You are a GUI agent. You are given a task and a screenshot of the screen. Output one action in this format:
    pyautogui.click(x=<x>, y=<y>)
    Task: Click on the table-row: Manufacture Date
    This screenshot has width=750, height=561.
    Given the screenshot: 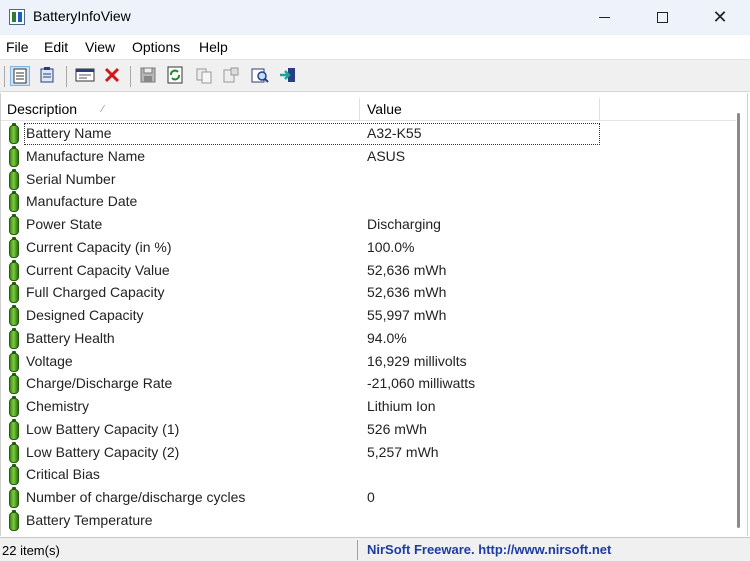 What is the action you would take?
    pyautogui.click(x=368, y=202)
    